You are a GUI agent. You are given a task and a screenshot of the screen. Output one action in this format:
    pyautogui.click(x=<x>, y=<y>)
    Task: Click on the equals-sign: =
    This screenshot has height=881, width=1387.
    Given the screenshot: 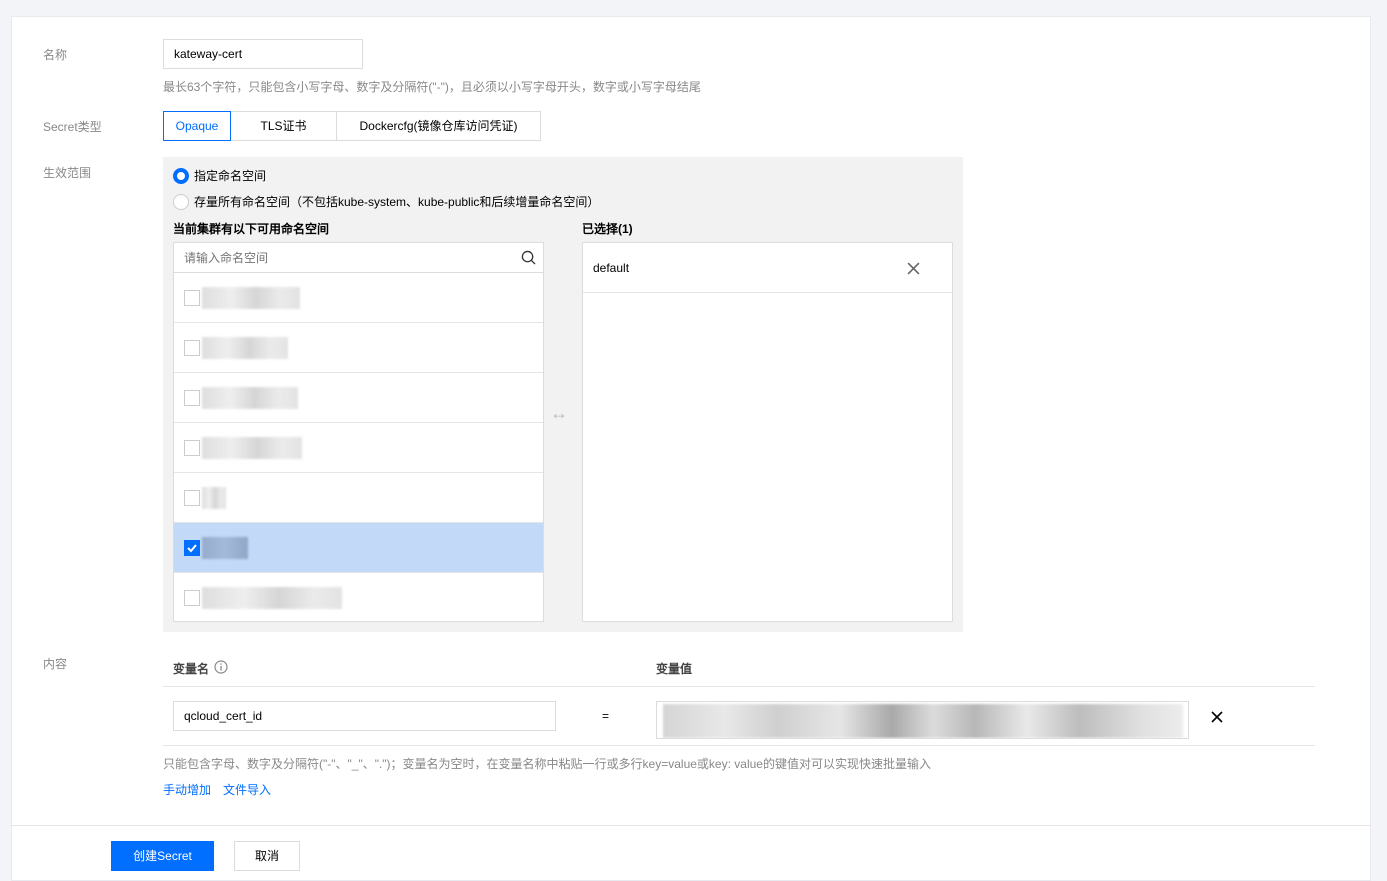 What is the action you would take?
    pyautogui.click(x=606, y=716)
    